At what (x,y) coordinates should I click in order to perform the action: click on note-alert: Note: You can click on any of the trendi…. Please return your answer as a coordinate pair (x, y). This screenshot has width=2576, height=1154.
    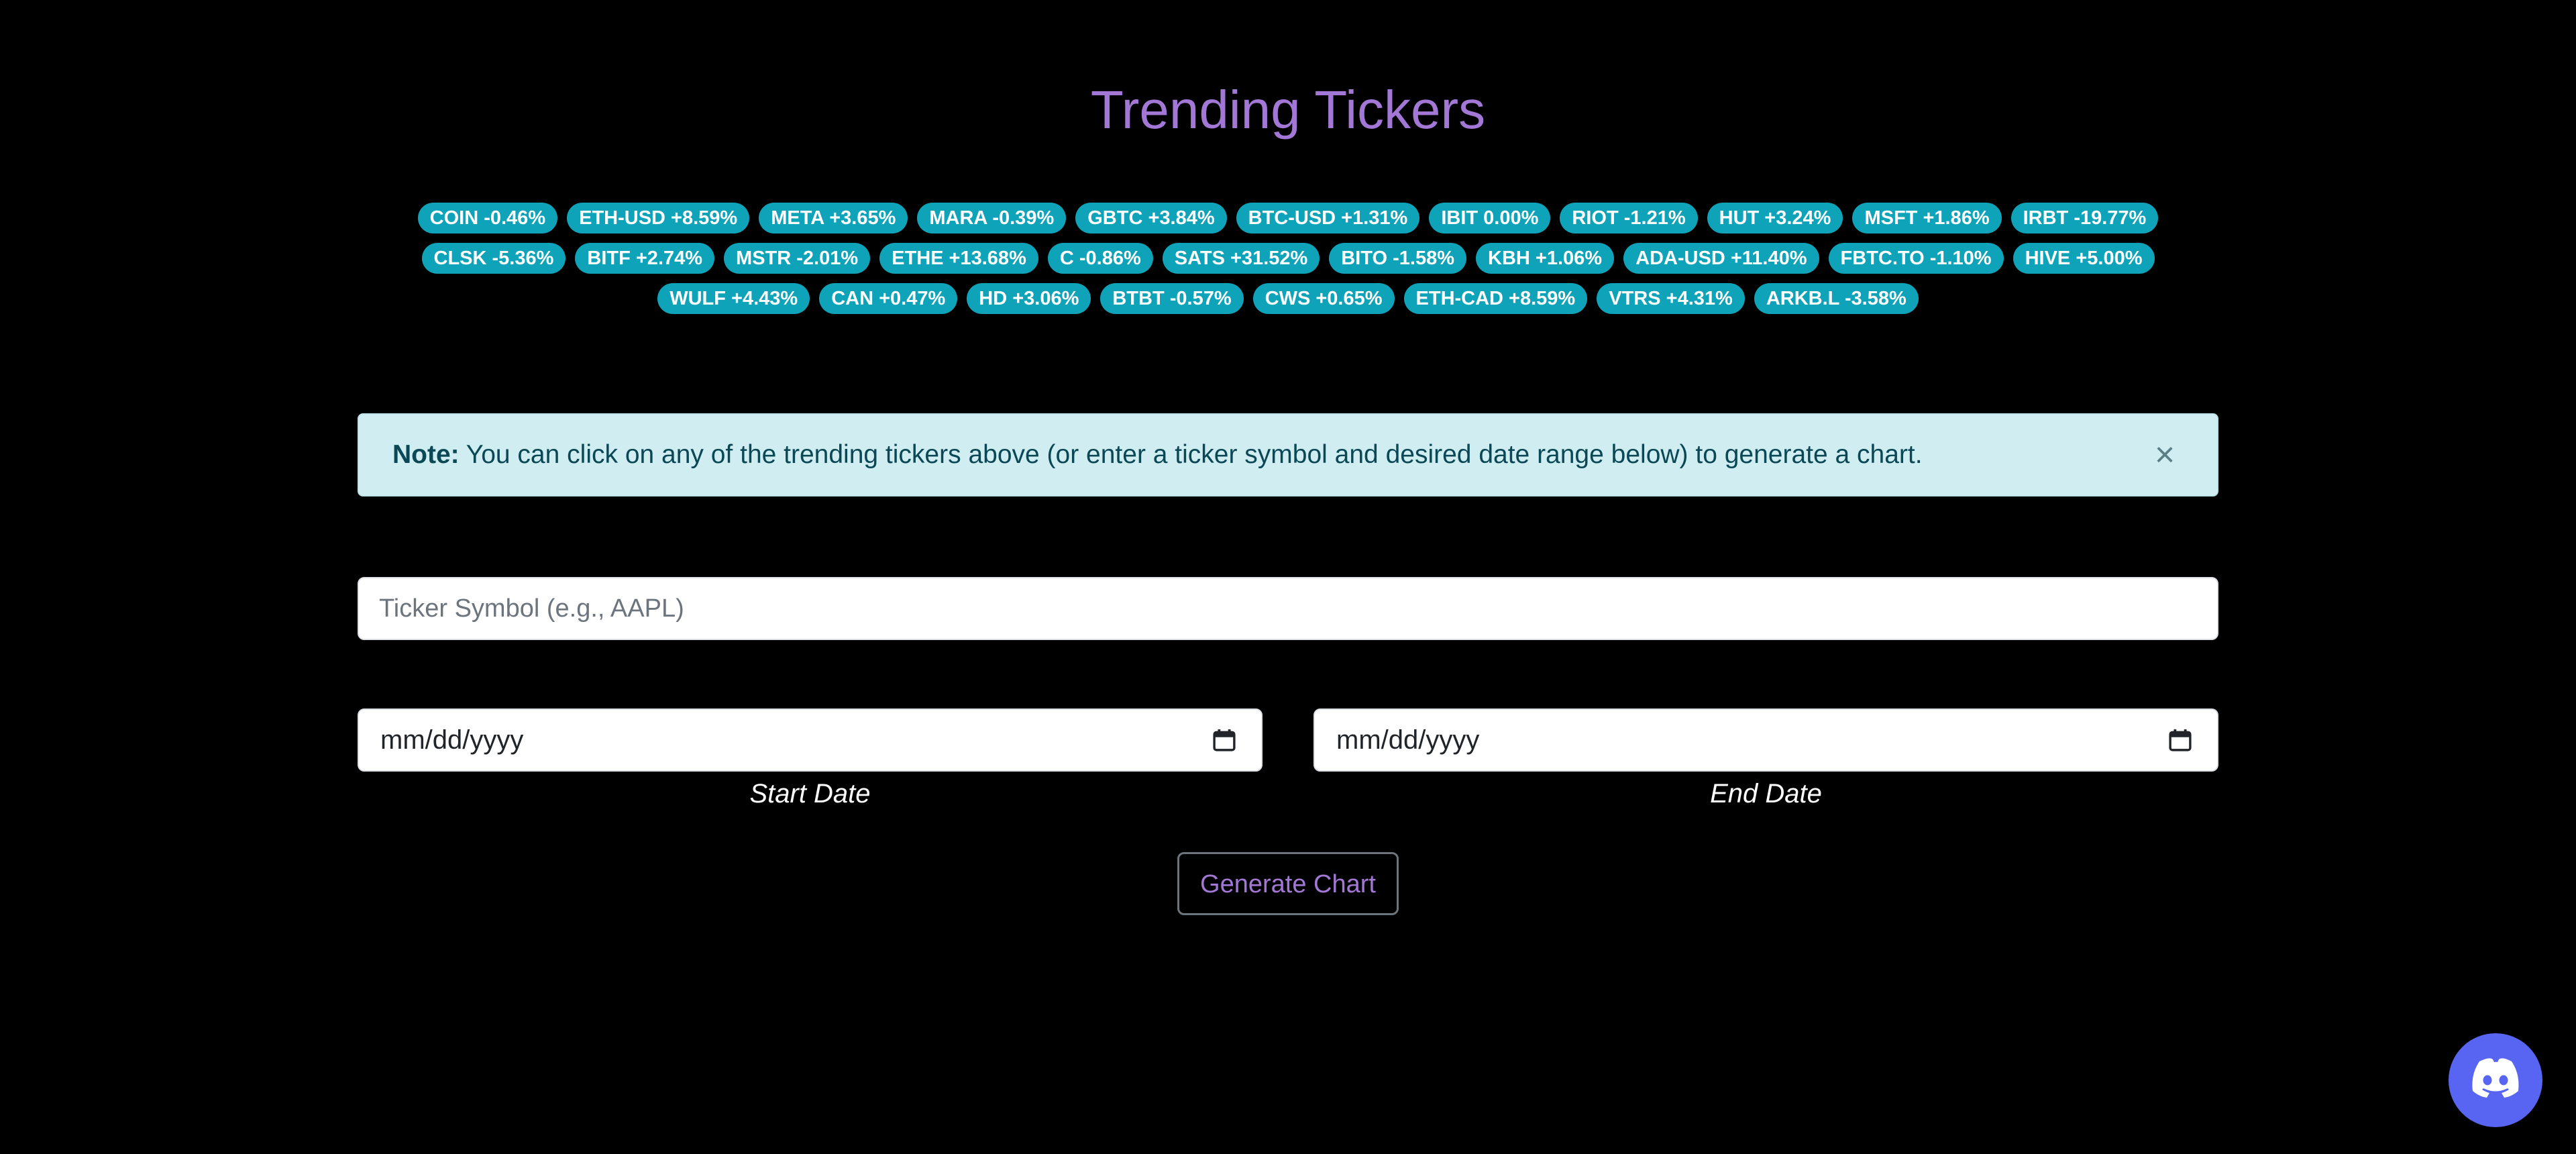
    Looking at the image, I should click on (1288, 454).